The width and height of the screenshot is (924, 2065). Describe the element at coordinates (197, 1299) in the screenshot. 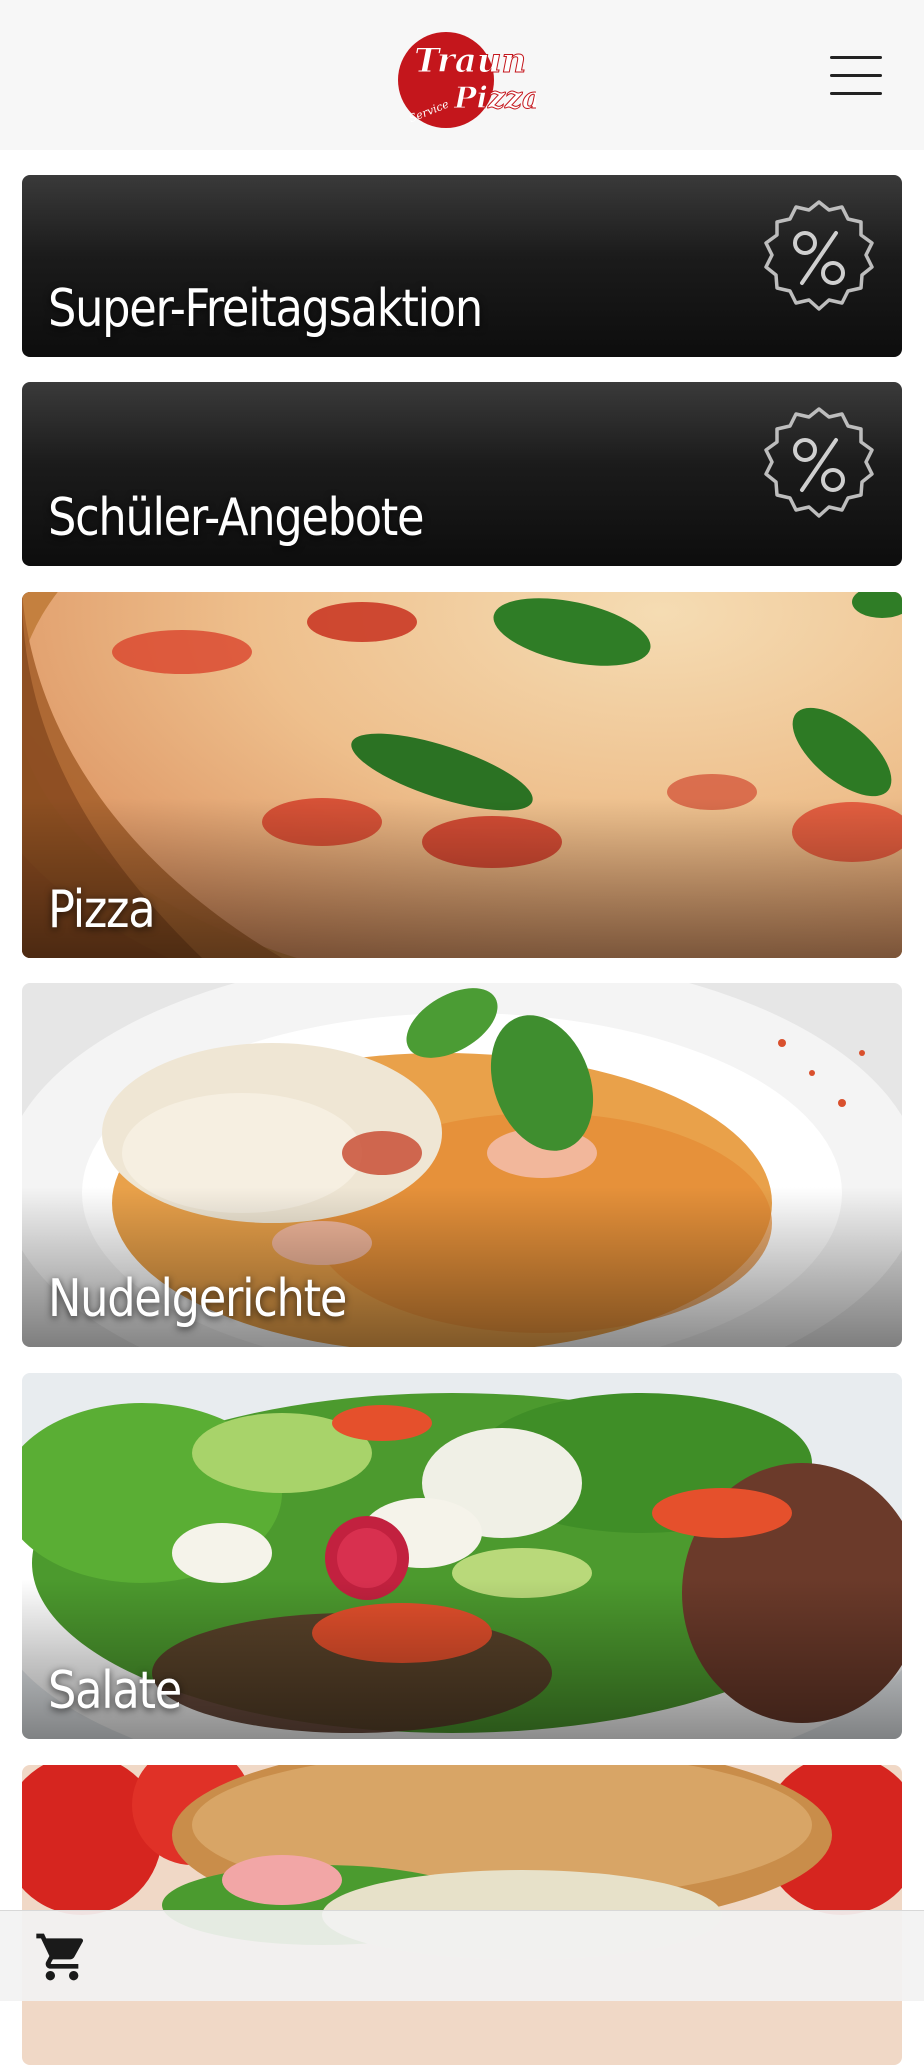

I see `category-label: Nudelgerichte` at that location.